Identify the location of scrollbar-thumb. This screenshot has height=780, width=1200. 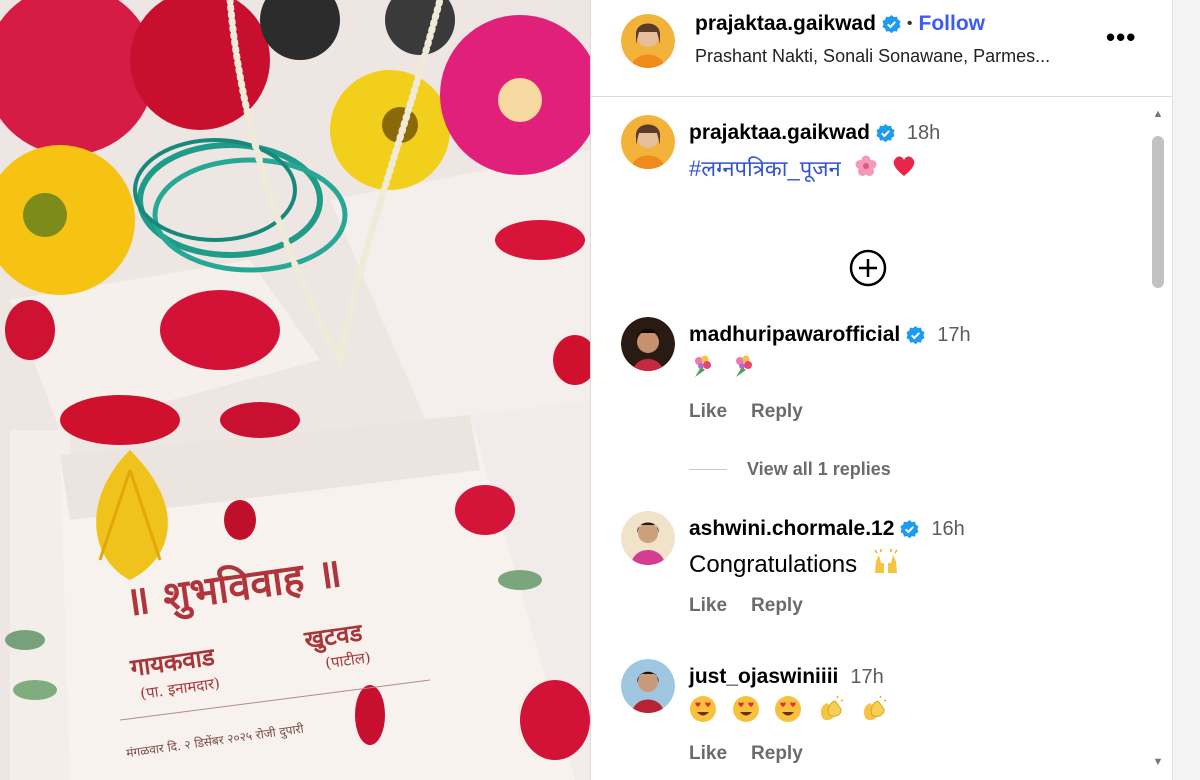
(1158, 212).